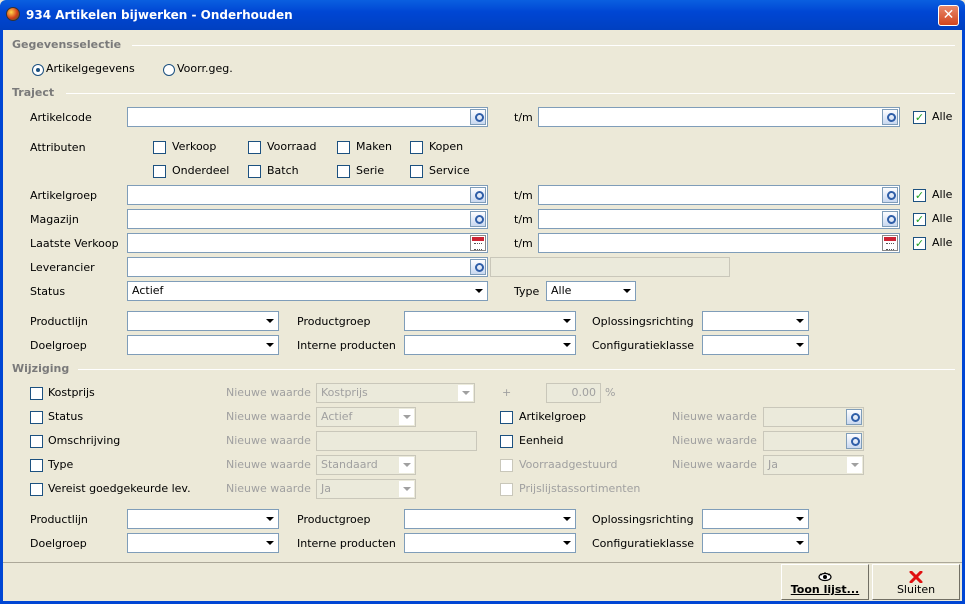 The height and width of the screenshot is (604, 965). I want to click on percentage-input: 0.00, so click(573, 393).